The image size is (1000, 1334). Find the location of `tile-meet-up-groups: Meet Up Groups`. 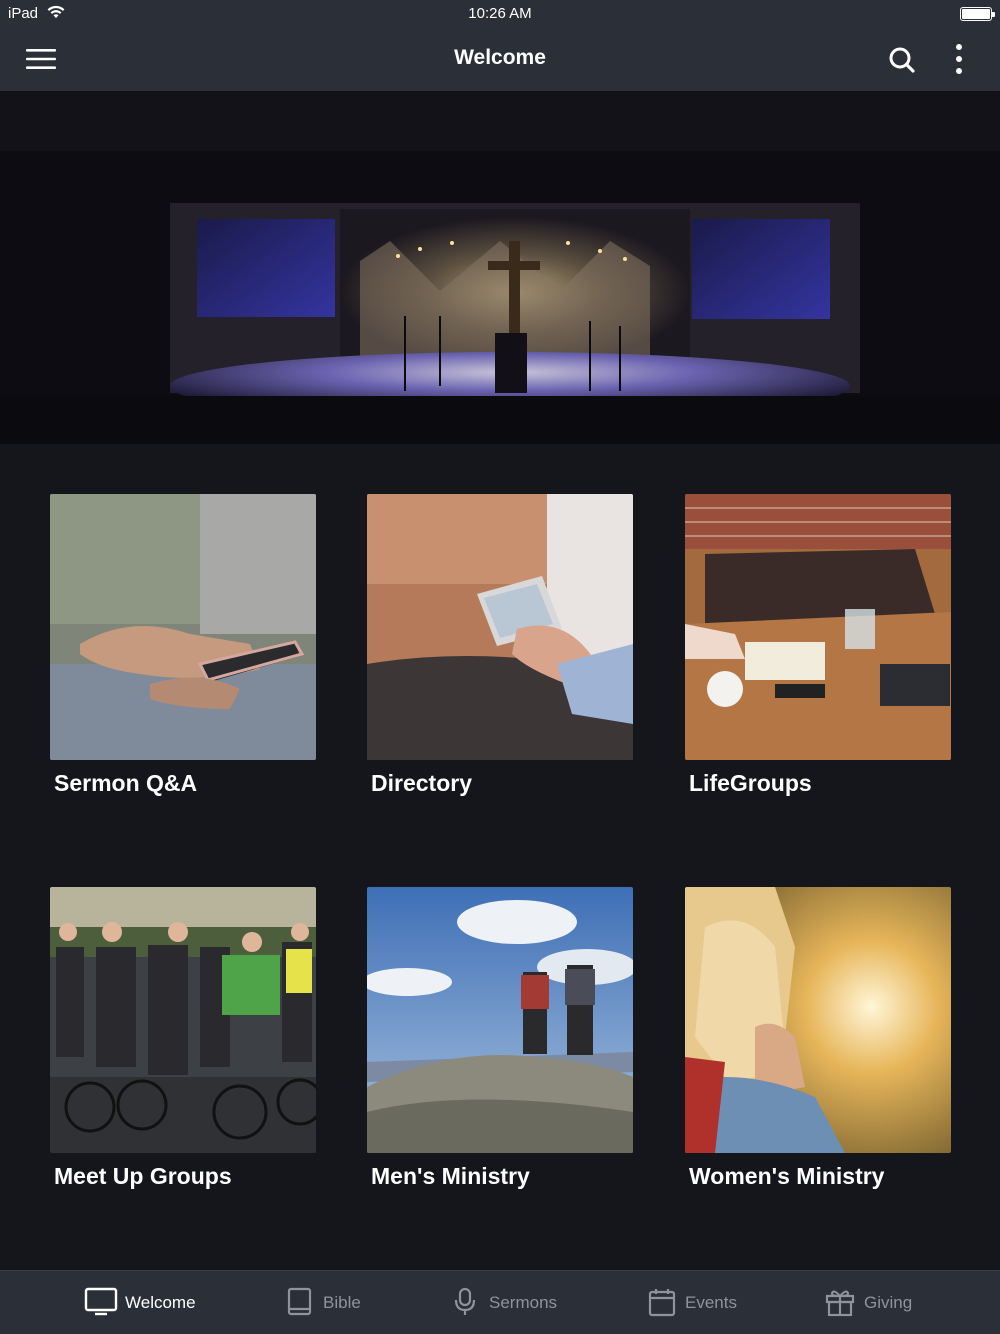

tile-meet-up-groups: Meet Up Groups is located at coordinates (183, 1038).